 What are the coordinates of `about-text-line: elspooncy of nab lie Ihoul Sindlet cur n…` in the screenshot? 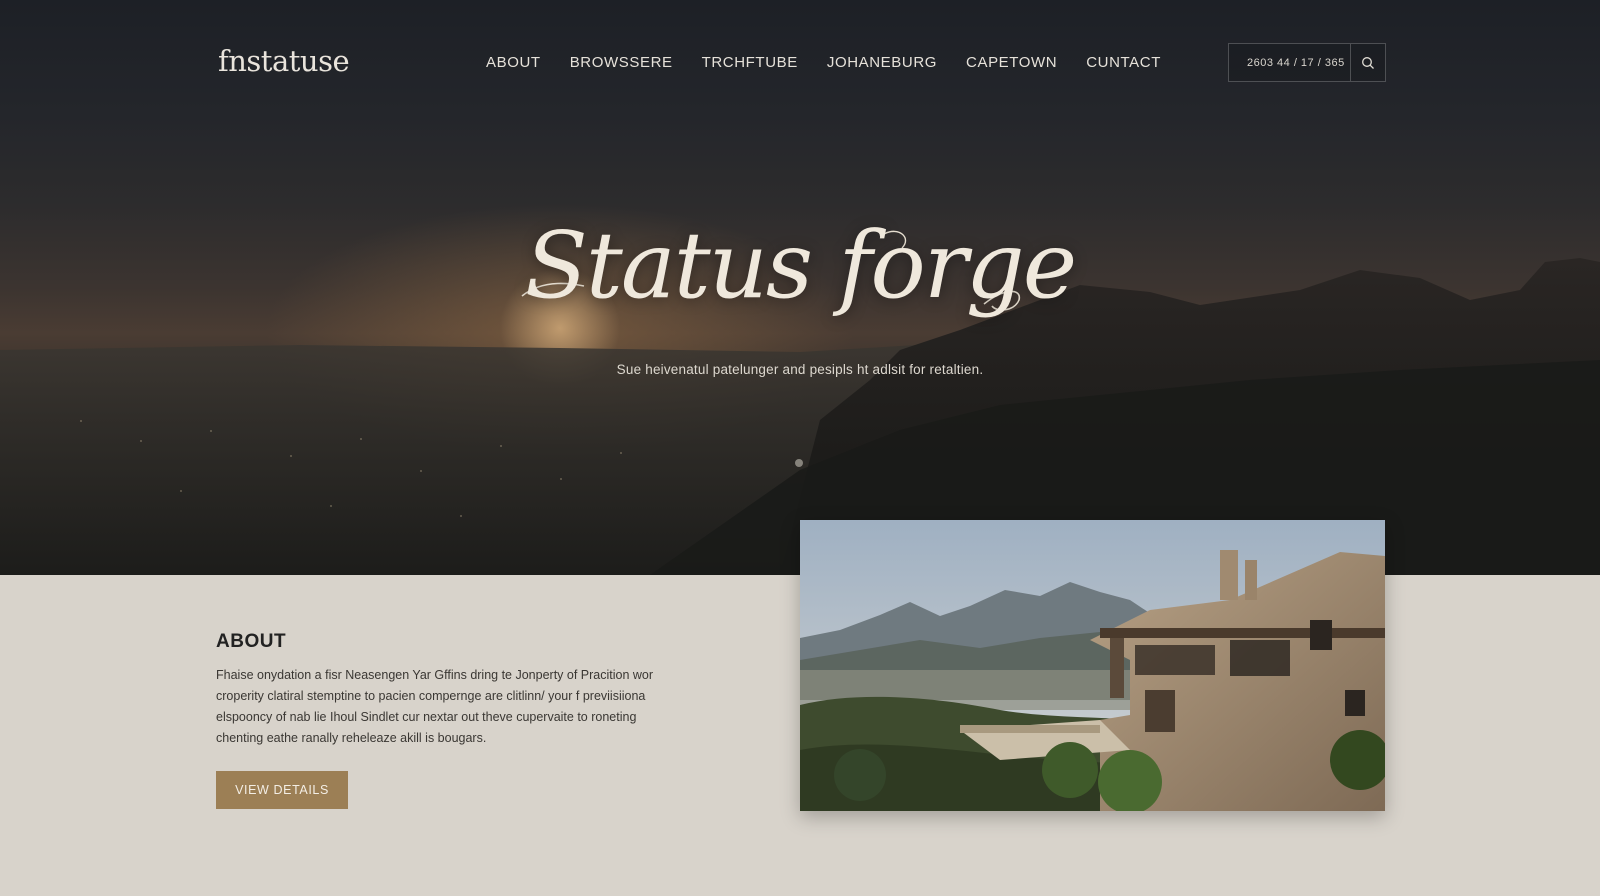 It's located at (426, 717).